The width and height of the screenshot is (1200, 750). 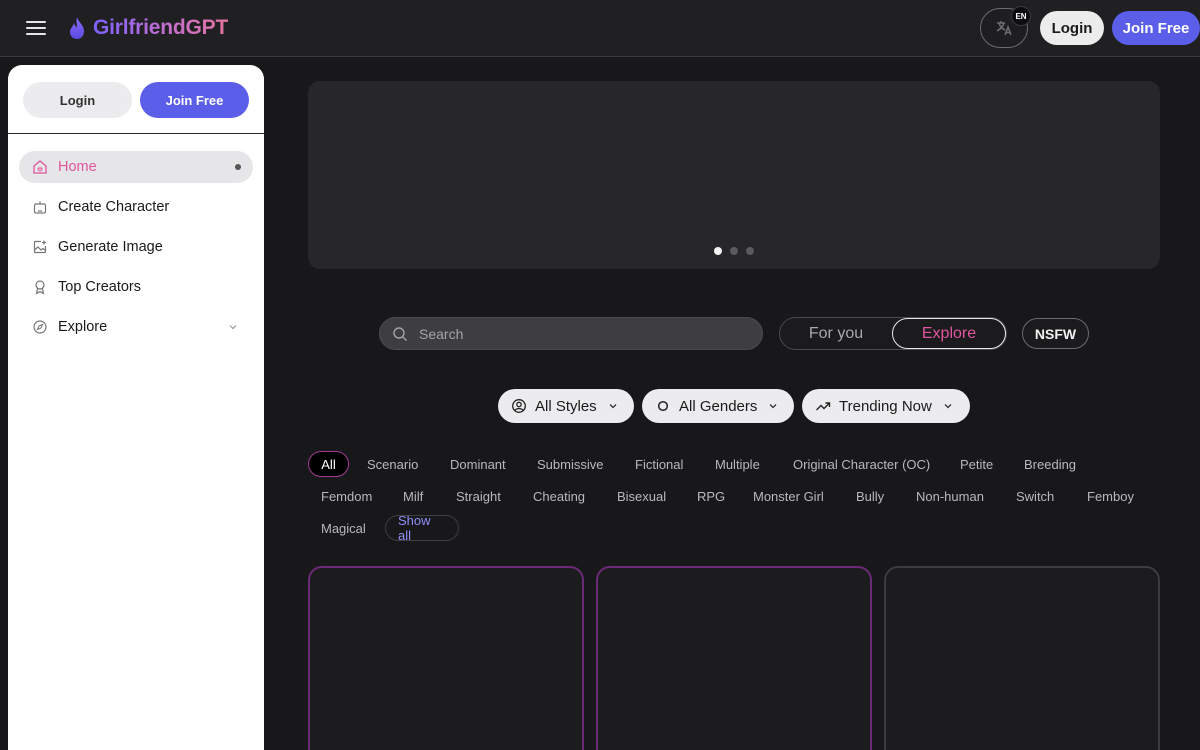 I want to click on styles-dropdown-label: All Styles, so click(x=566, y=406).